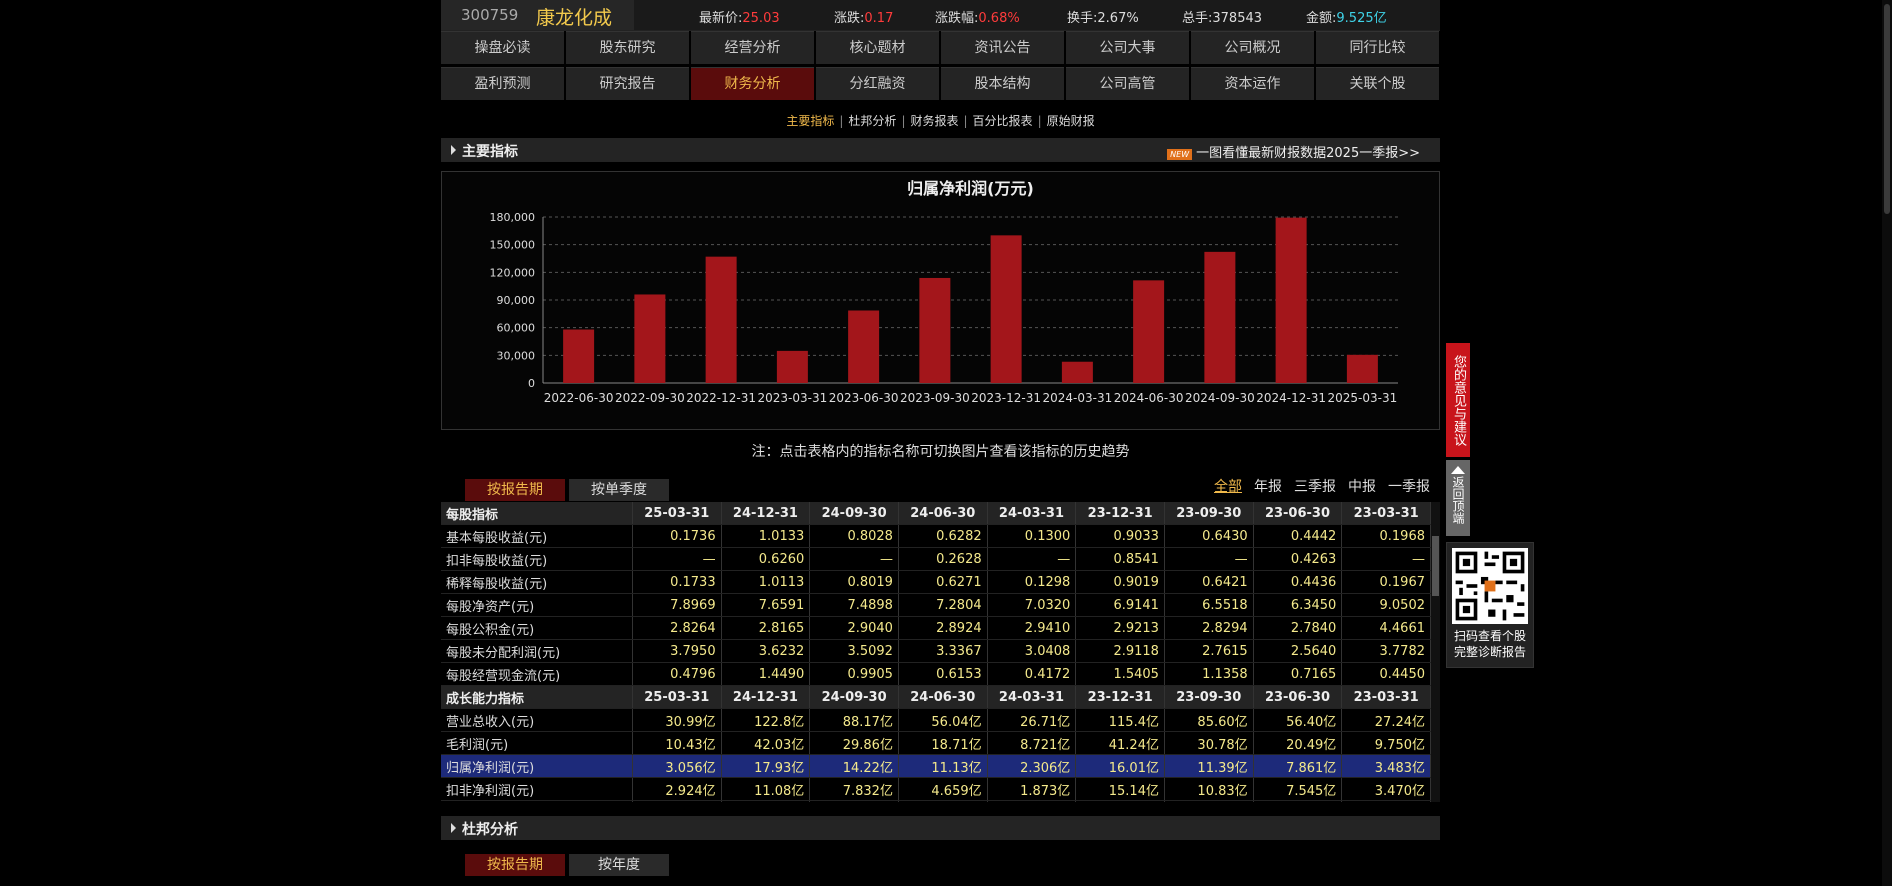  Describe the element at coordinates (766, 789) in the screenshot. I see `table-cell: 11.08亿` at that location.